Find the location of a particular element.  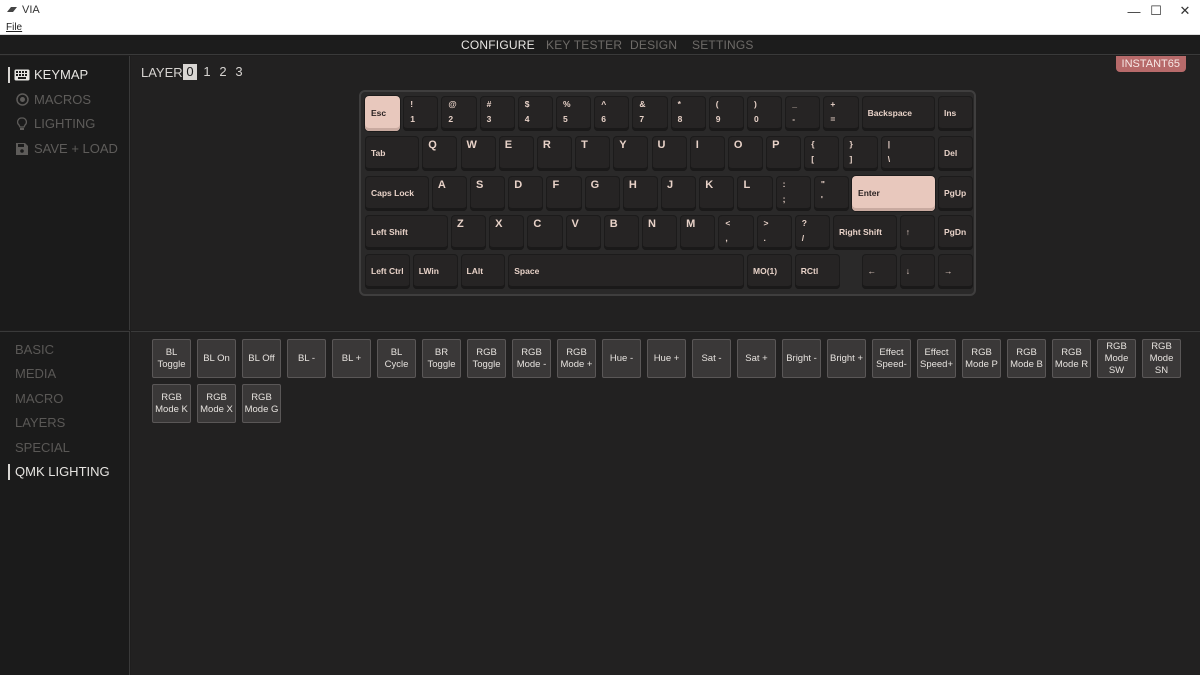

key-lalt: LAlt is located at coordinates (483, 271).